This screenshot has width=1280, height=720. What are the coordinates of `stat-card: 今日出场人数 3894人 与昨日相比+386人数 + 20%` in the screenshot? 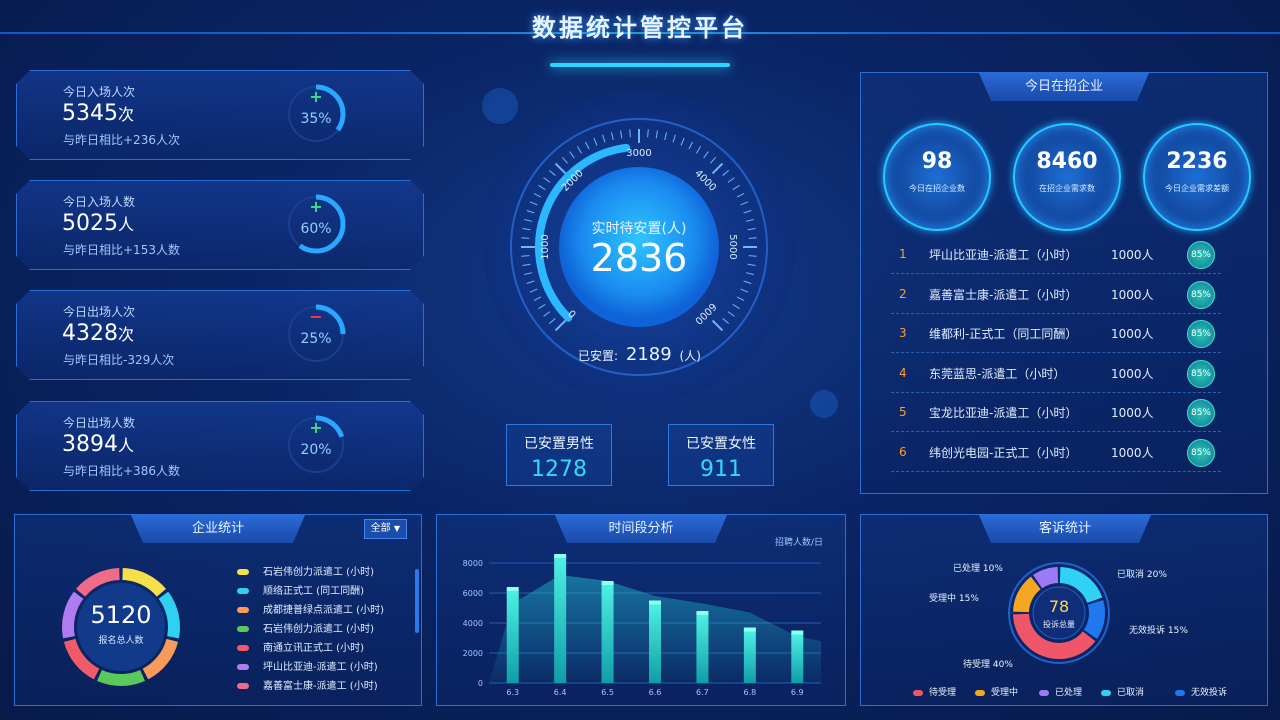 It's located at (220, 446).